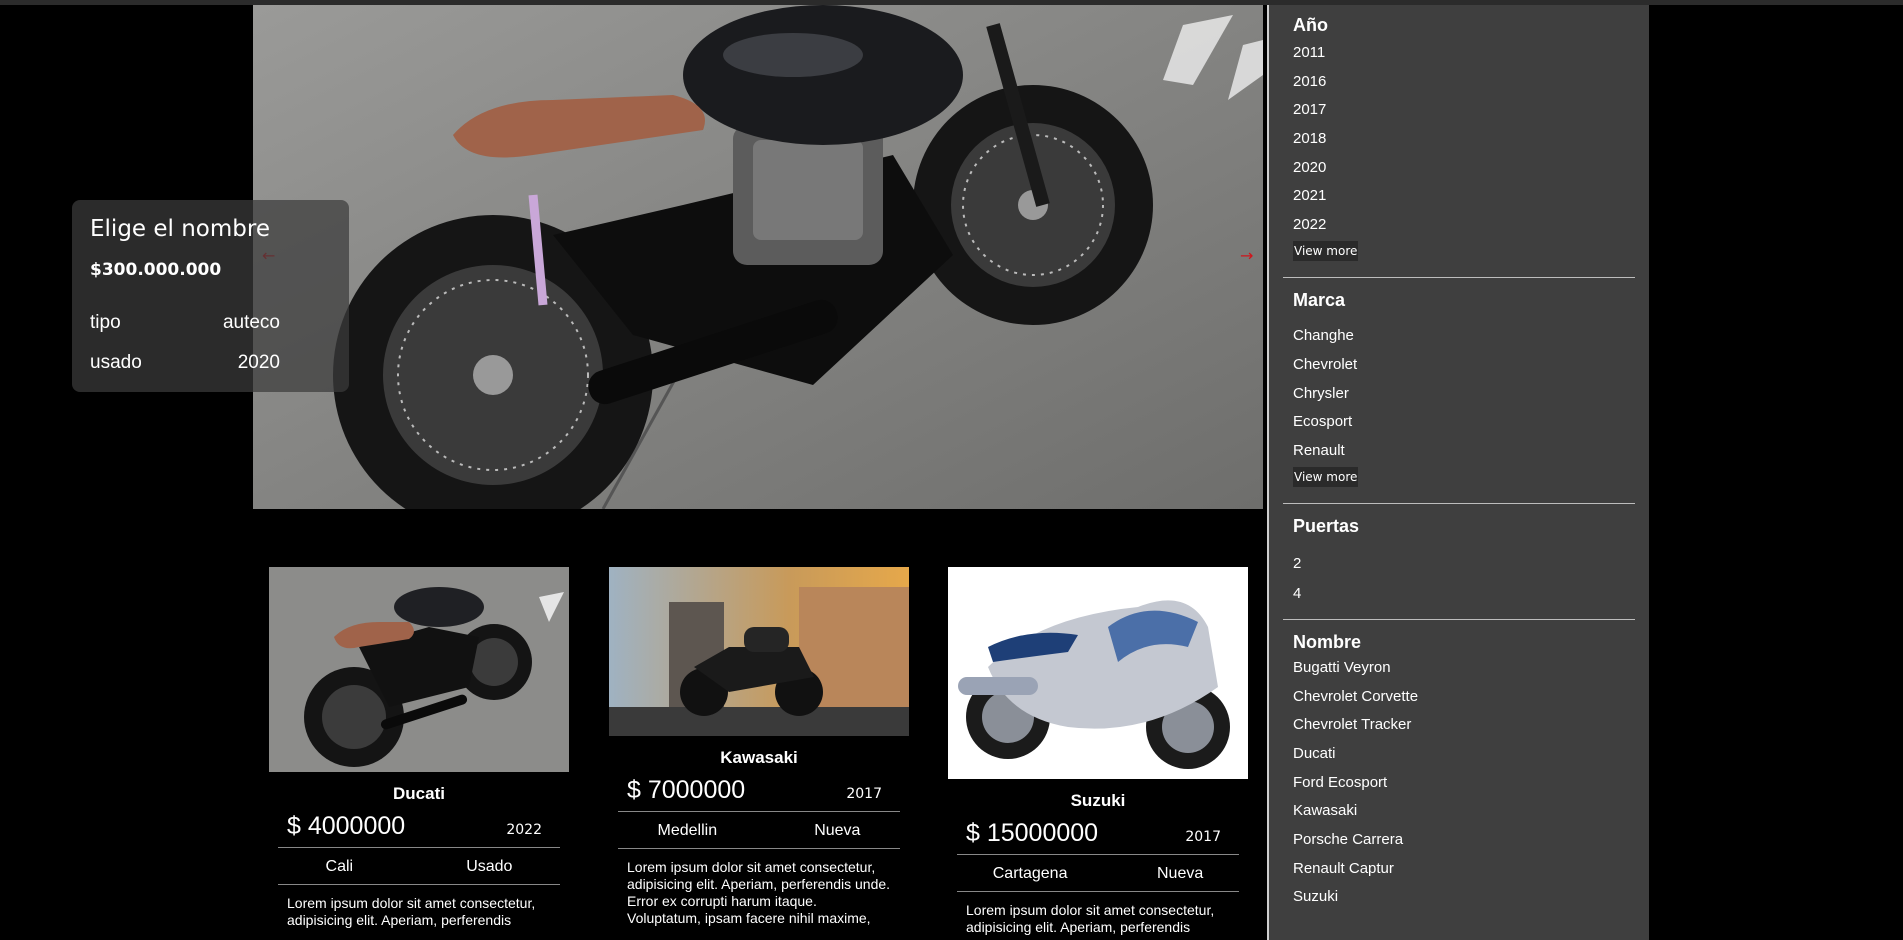 The height and width of the screenshot is (940, 1903). What do you see at coordinates (1459, 87) in the screenshot?
I see `filter-year-option: 2016` at bounding box center [1459, 87].